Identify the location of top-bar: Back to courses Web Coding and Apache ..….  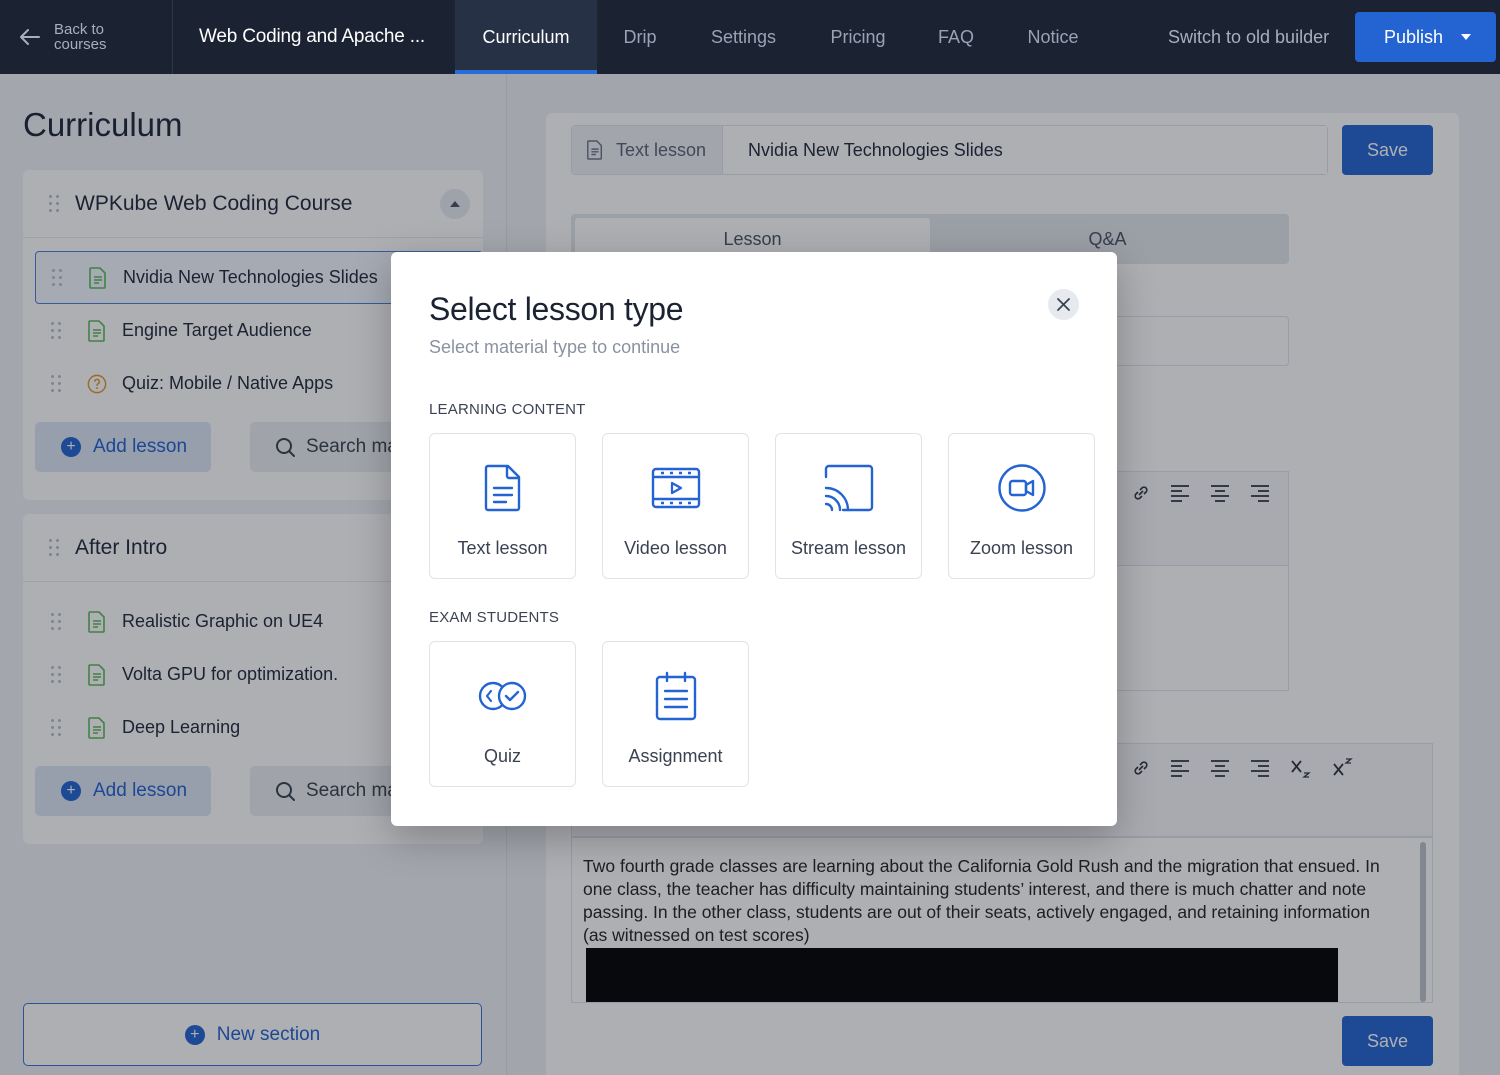
(750, 37).